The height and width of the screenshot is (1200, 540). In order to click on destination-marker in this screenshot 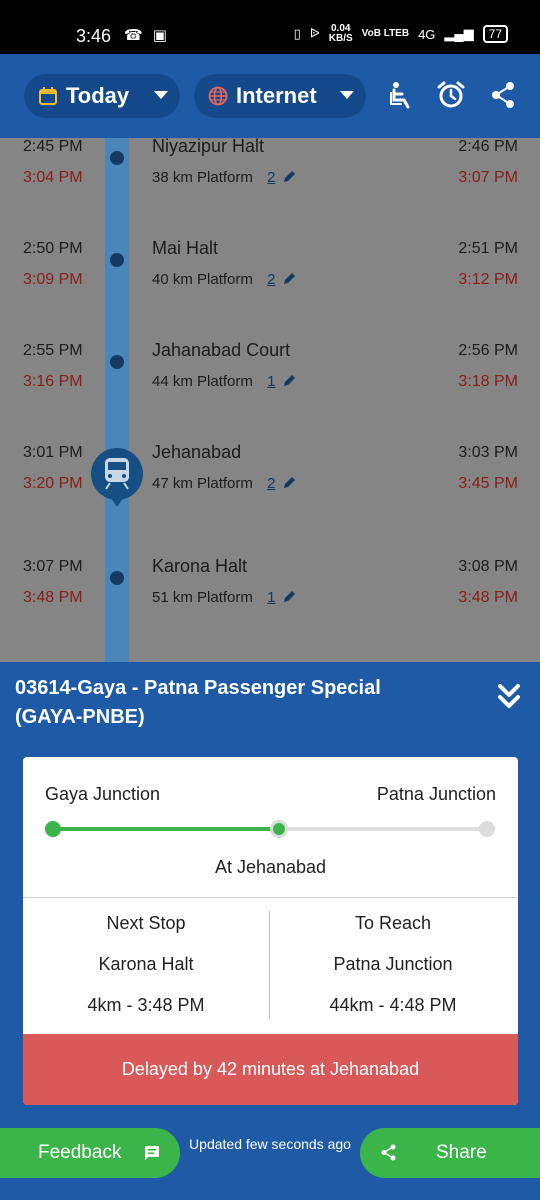, I will do `click(487, 829)`.